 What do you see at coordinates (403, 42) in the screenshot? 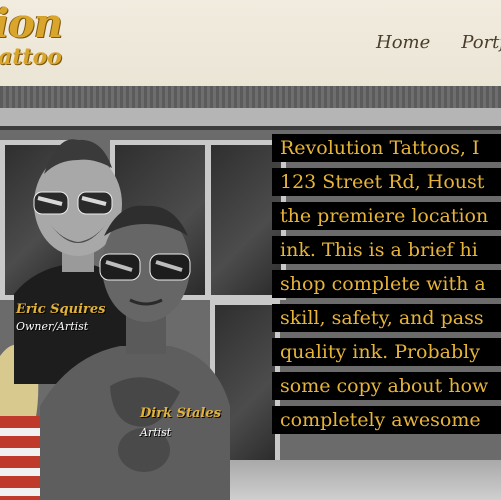
I see `nav-item-home: Home` at bounding box center [403, 42].